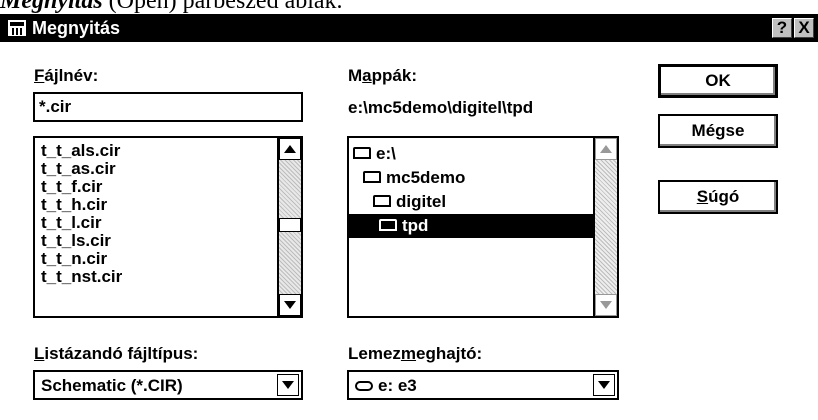 This screenshot has height=420, width=818. Describe the element at coordinates (415, 225) in the screenshot. I see `folder-item-label: tpd` at that location.